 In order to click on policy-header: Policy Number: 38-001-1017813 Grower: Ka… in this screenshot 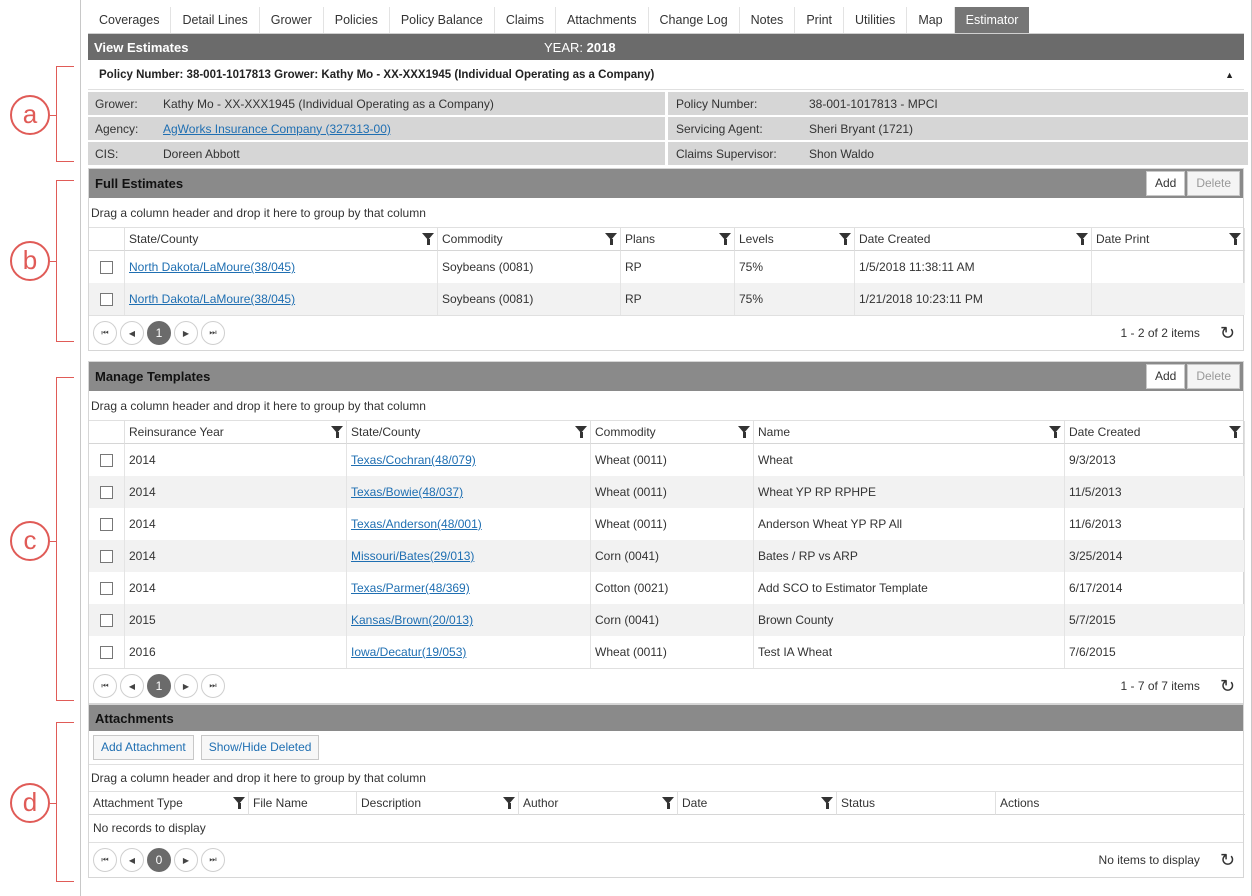, I will do `click(666, 75)`.